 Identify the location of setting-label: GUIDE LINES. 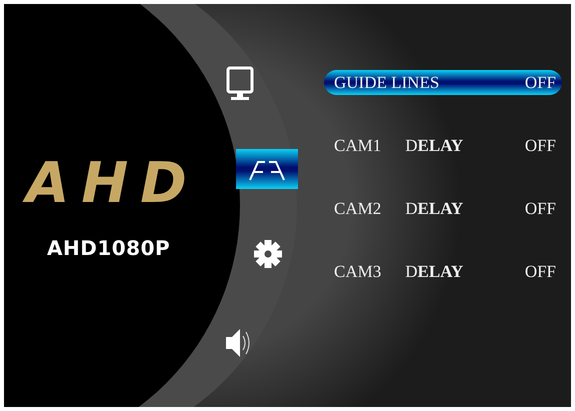
(387, 82).